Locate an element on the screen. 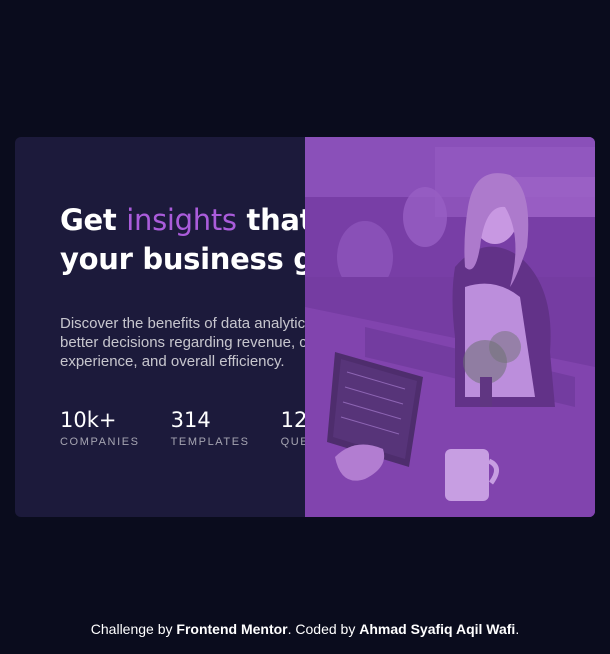 The width and height of the screenshot is (610, 654). headline-accent: insights is located at coordinates (181, 220).